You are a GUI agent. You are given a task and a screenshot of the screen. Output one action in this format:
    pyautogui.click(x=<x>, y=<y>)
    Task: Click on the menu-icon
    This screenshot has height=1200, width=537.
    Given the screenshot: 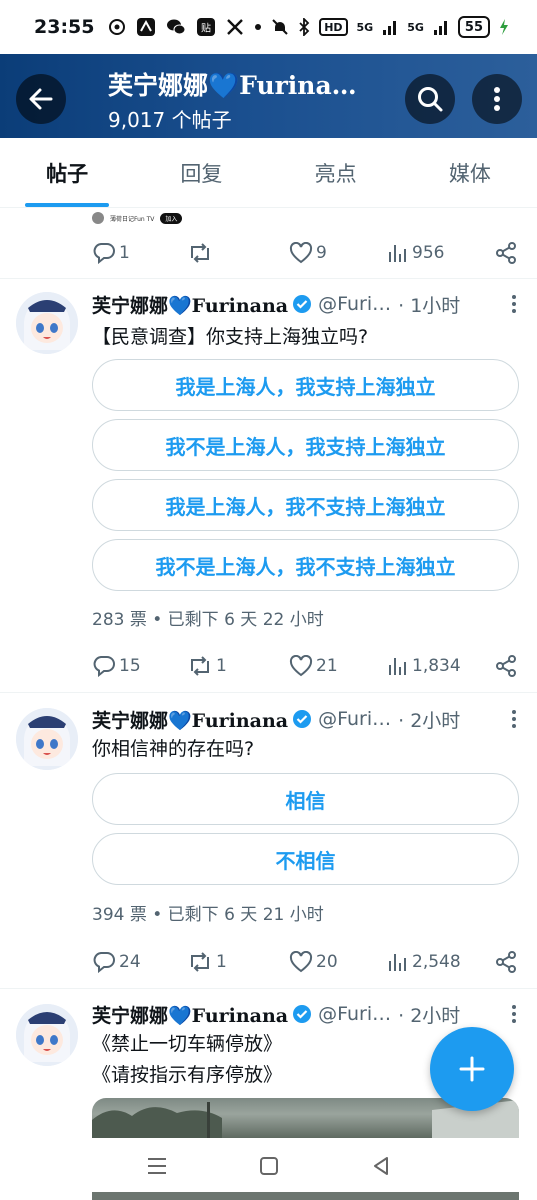 What is the action you would take?
    pyautogui.click(x=157, y=1166)
    